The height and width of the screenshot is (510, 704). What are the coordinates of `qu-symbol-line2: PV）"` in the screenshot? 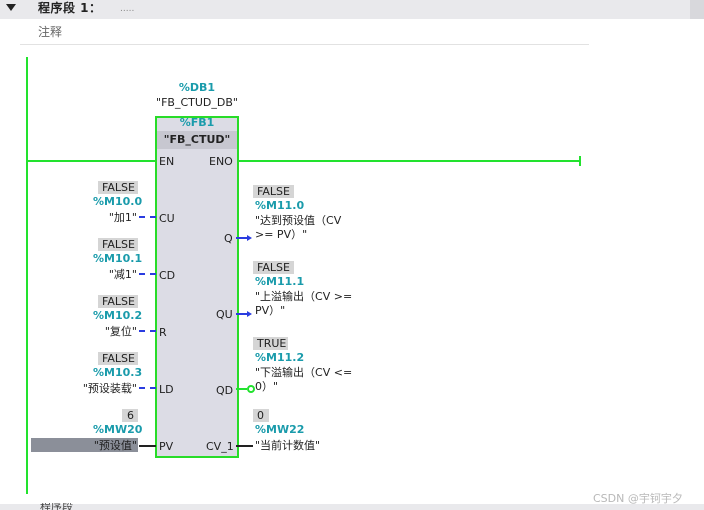 It's located at (270, 310).